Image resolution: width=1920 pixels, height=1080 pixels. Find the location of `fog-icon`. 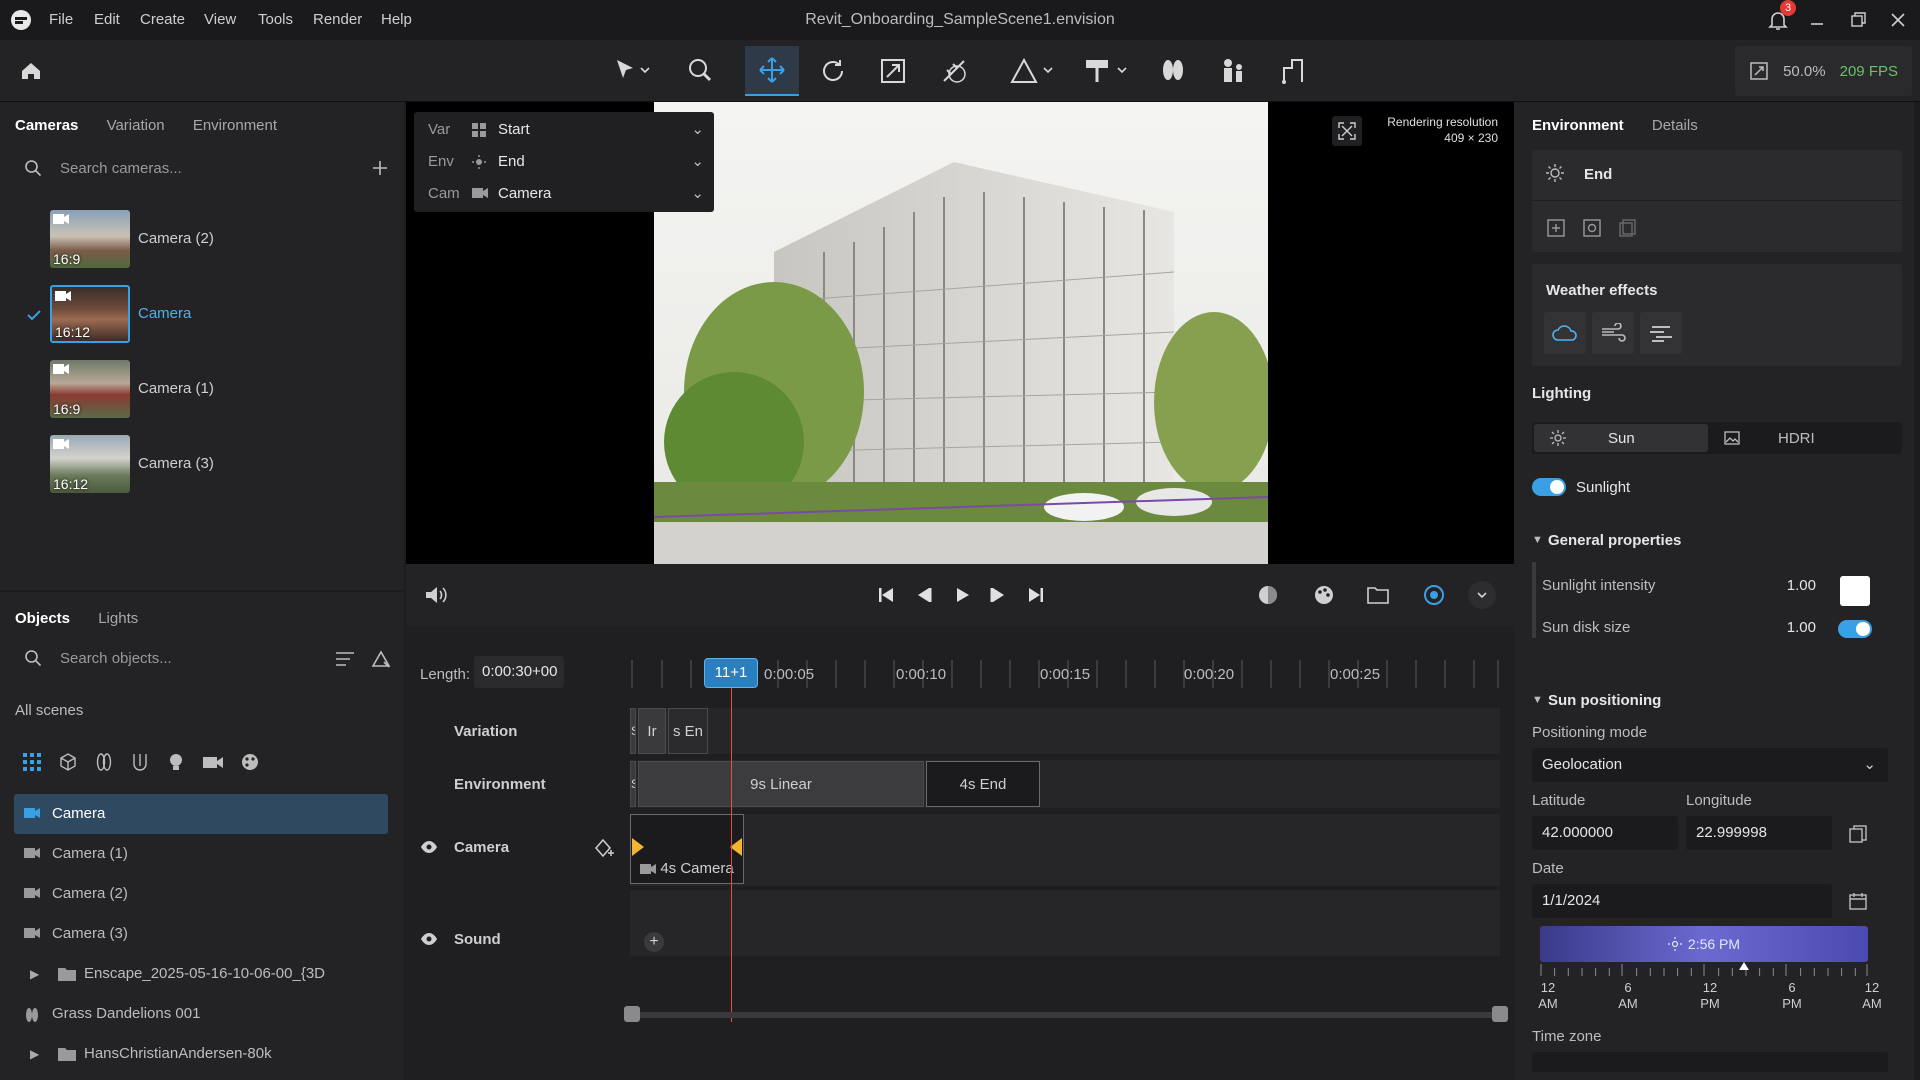

fog-icon is located at coordinates (1661, 333).